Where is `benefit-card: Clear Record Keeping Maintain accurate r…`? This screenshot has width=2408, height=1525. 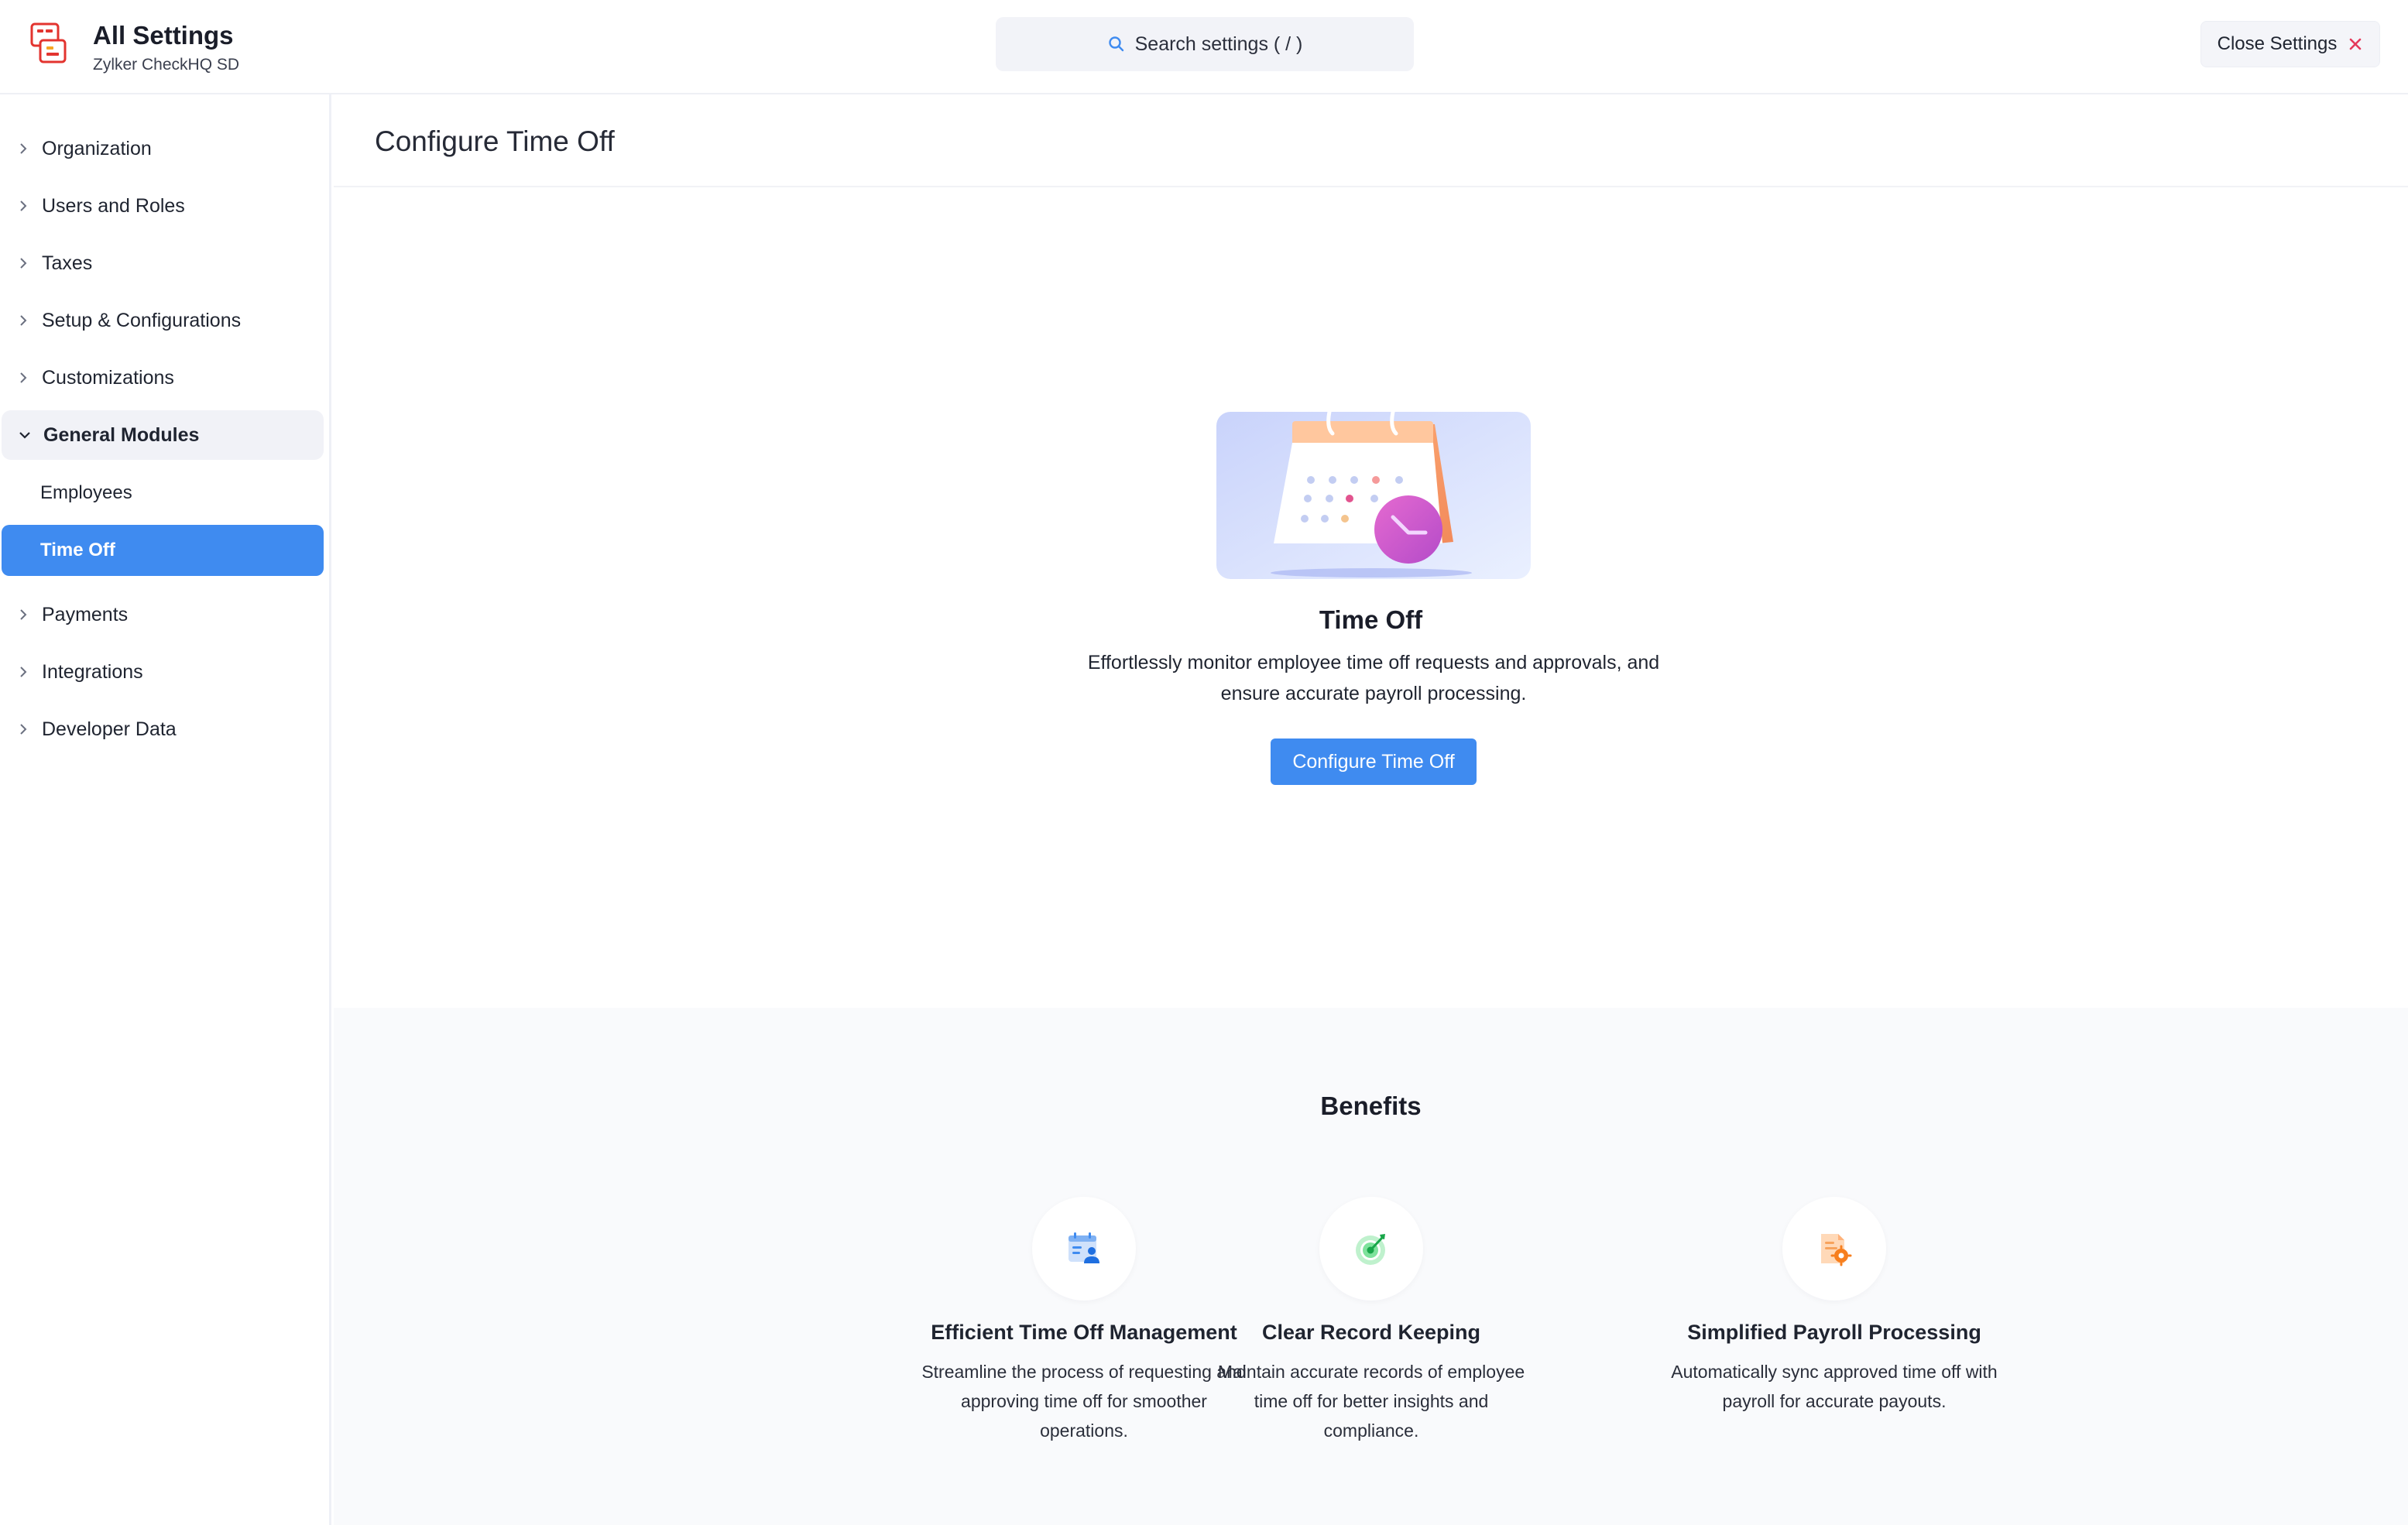
benefit-card: Clear Record Keeping Maintain accurate r… is located at coordinates (1371, 1321).